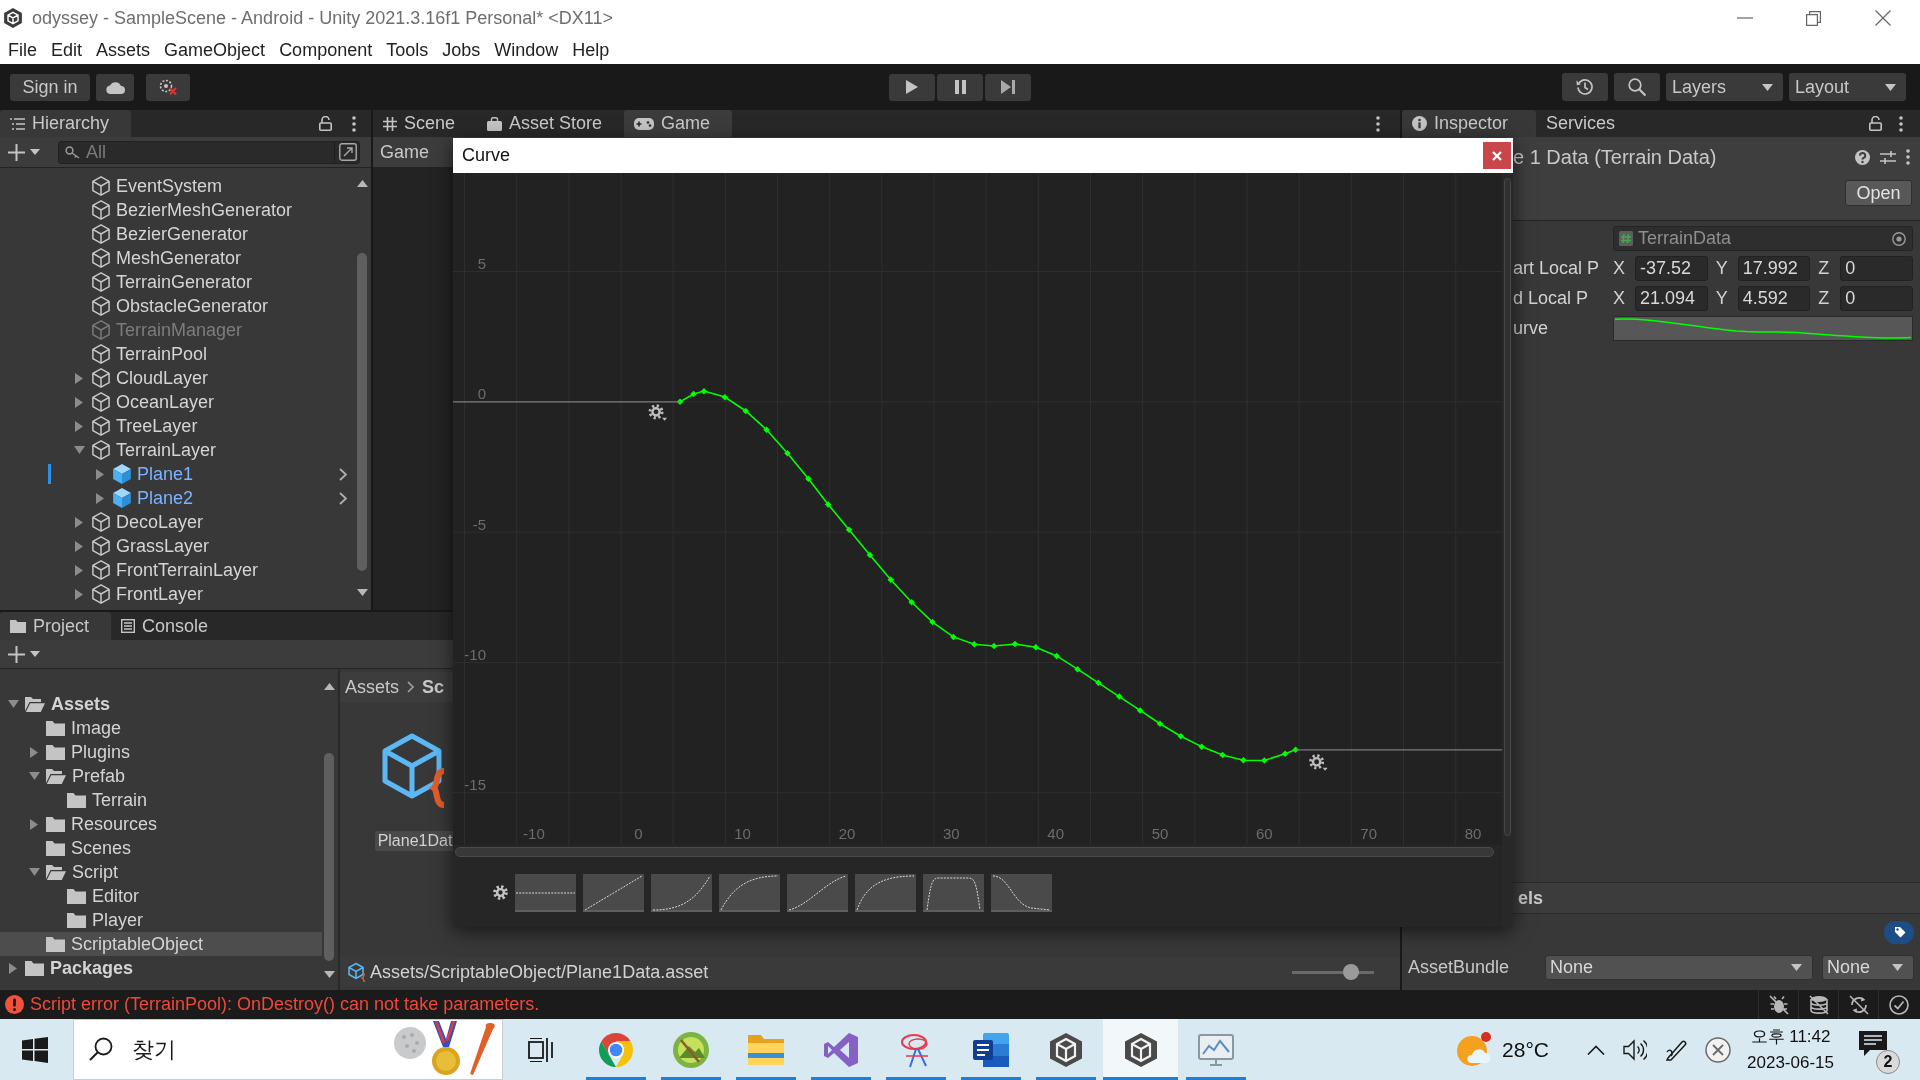  What do you see at coordinates (1774, 298) in the screenshot?
I see `number-field: 4.592` at bounding box center [1774, 298].